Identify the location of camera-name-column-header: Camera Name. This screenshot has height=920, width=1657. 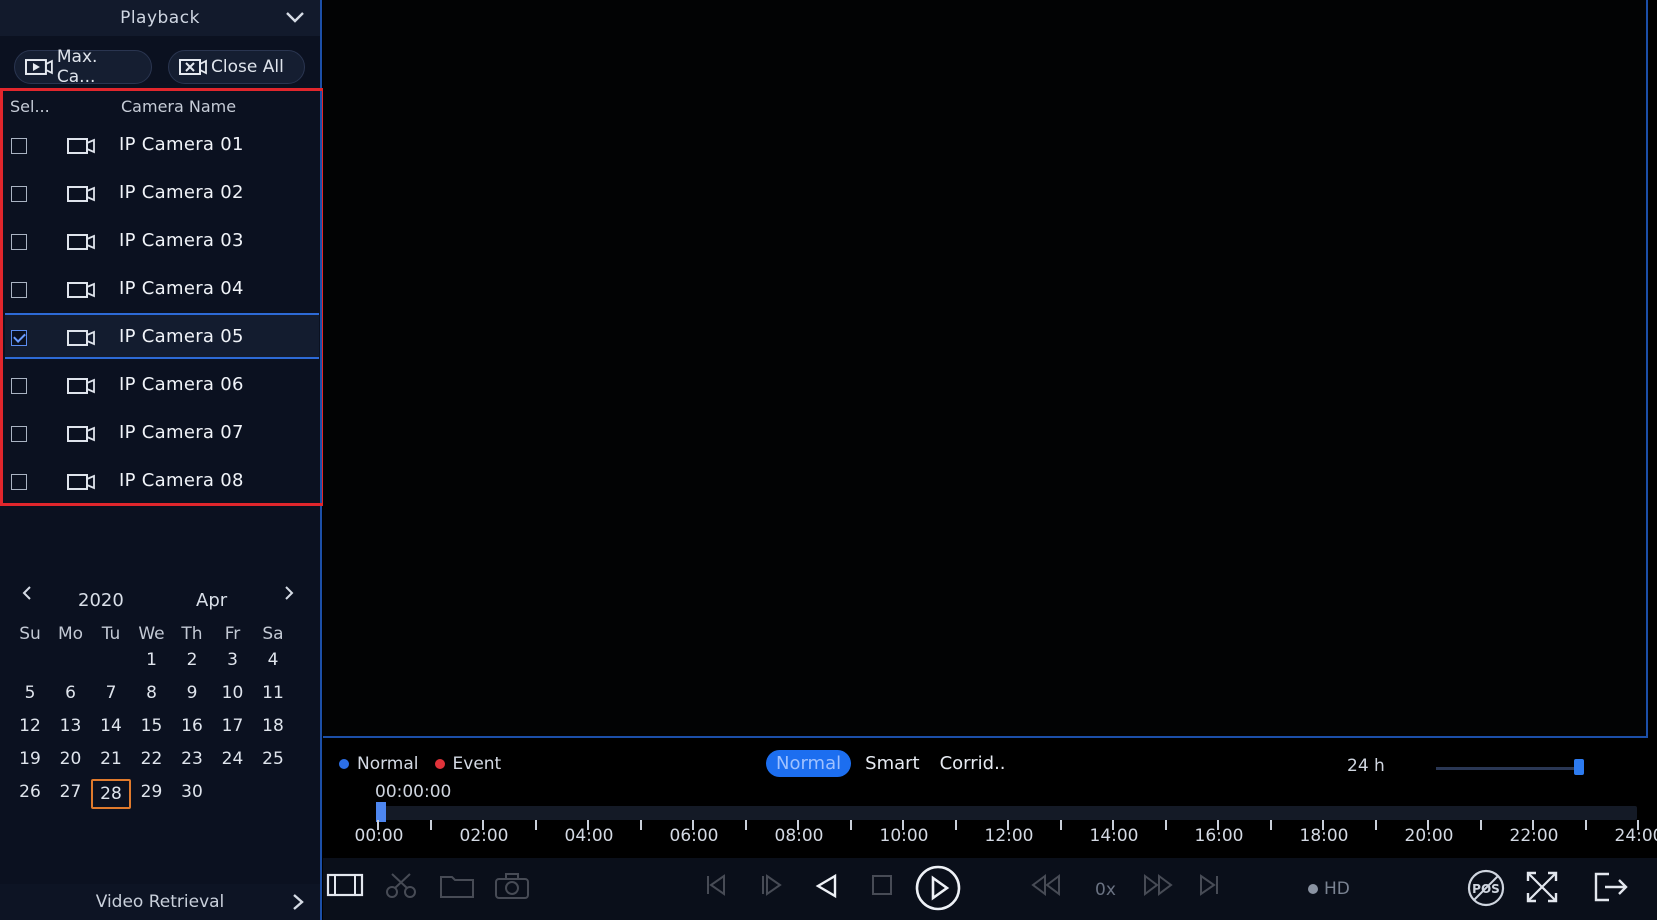
(178, 106).